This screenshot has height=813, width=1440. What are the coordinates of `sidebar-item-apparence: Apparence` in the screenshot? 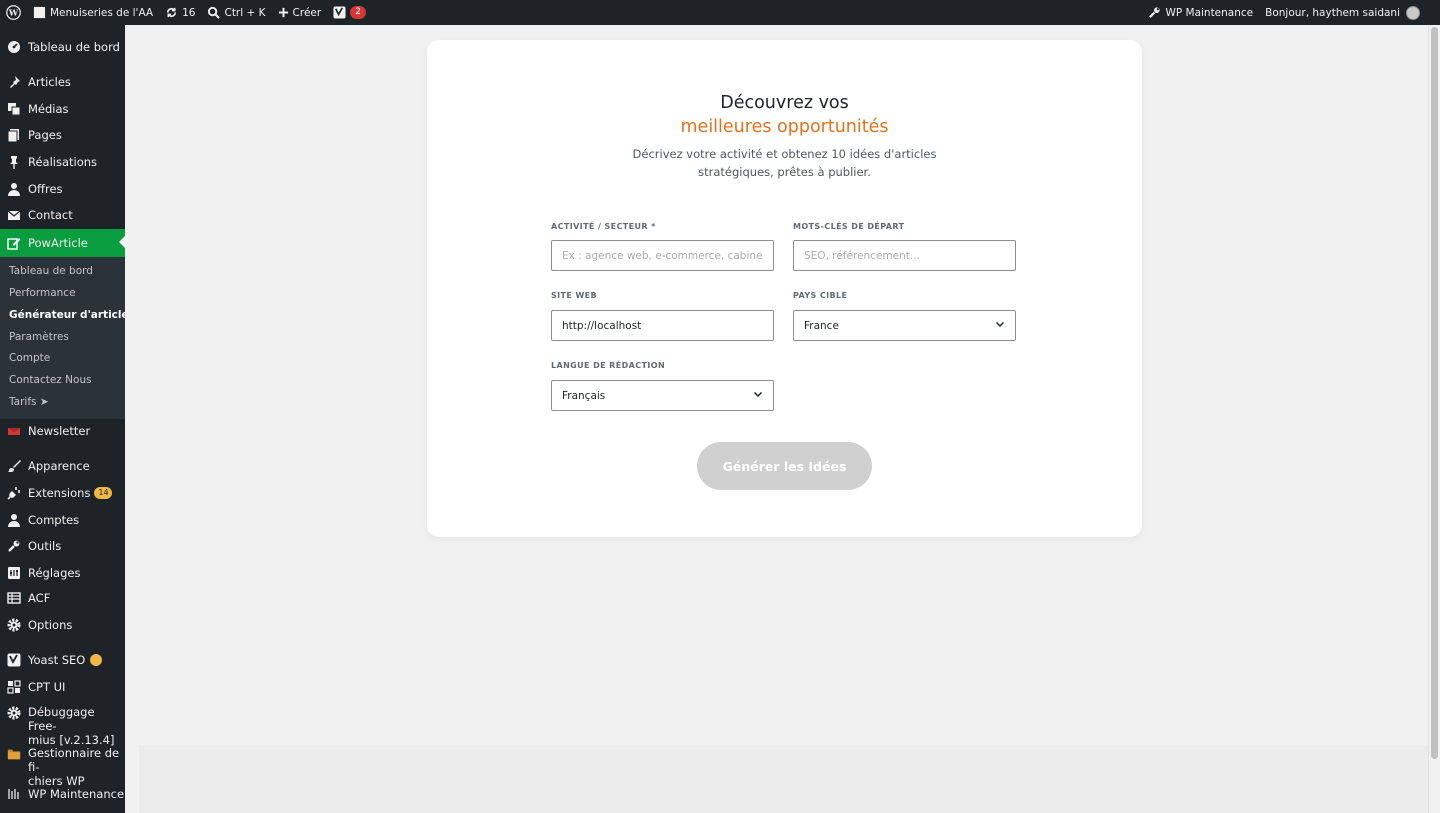 It's located at (62, 466).